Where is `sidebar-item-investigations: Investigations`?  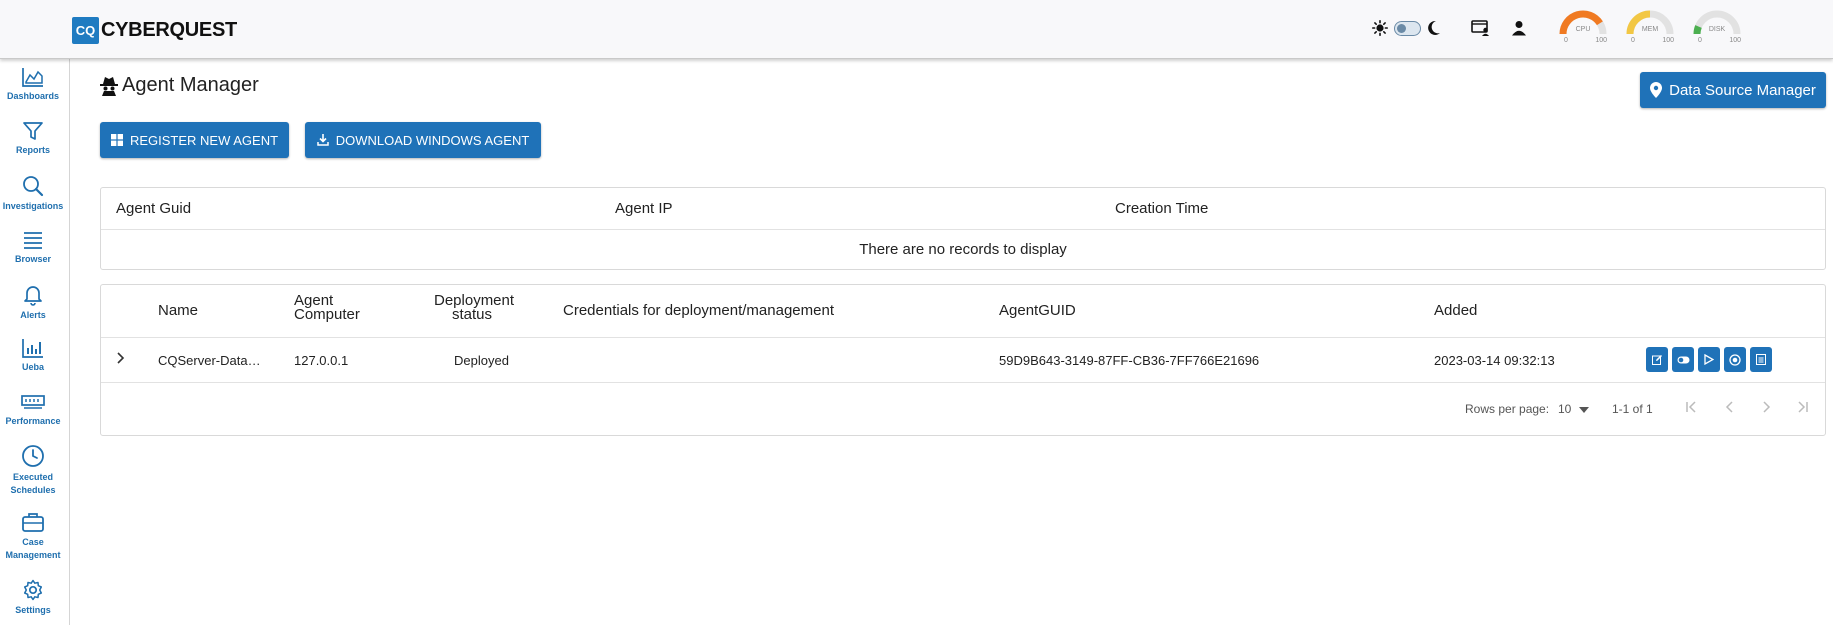 sidebar-item-investigations: Investigations is located at coordinates (33, 194).